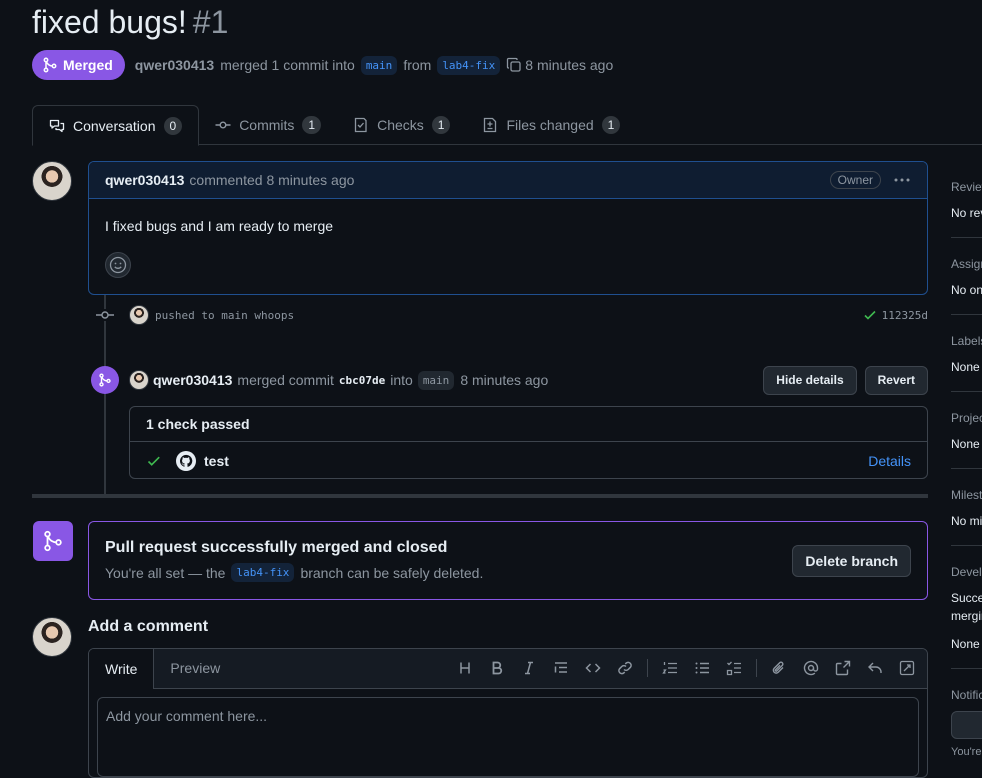 The width and height of the screenshot is (982, 778). I want to click on link-icon, so click(625, 668).